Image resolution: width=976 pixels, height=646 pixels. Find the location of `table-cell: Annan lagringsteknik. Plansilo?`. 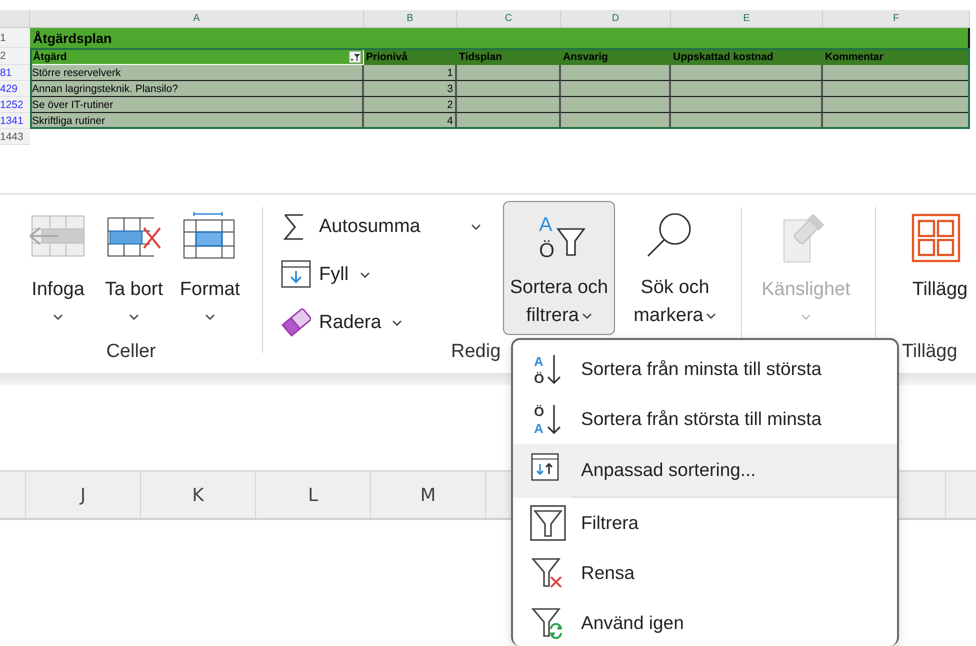

table-cell: Annan lagringsteknik. Plansilo? is located at coordinates (197, 89).